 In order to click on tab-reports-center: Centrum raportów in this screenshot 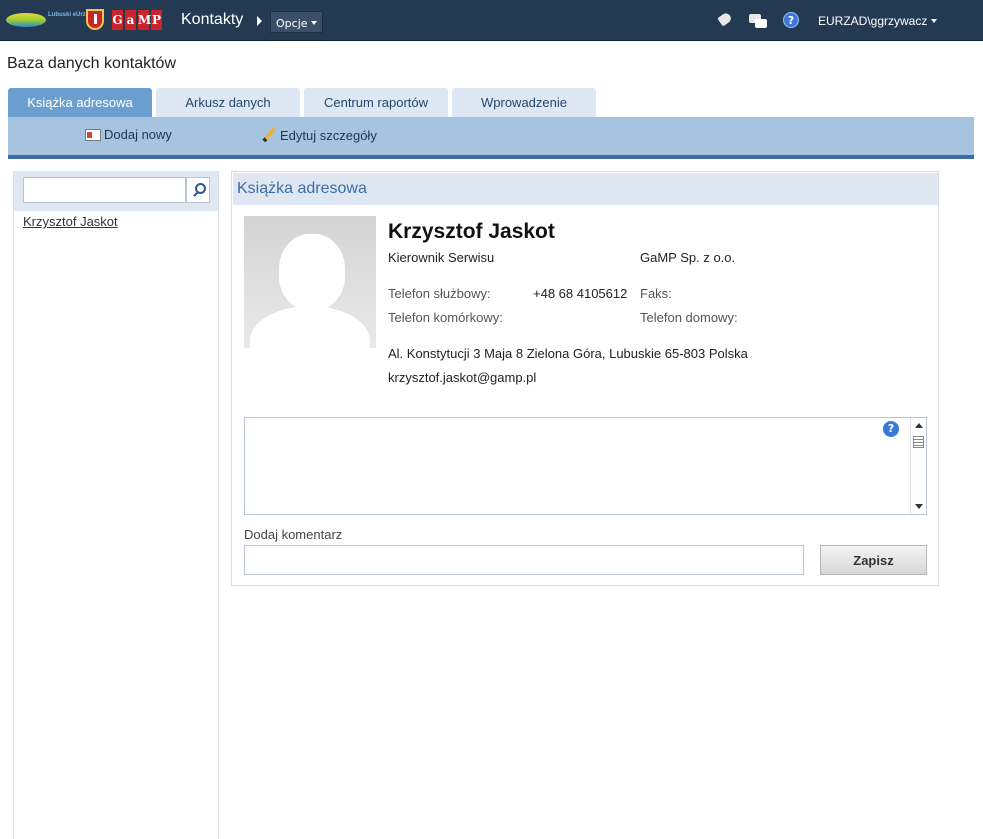, I will do `click(376, 102)`.